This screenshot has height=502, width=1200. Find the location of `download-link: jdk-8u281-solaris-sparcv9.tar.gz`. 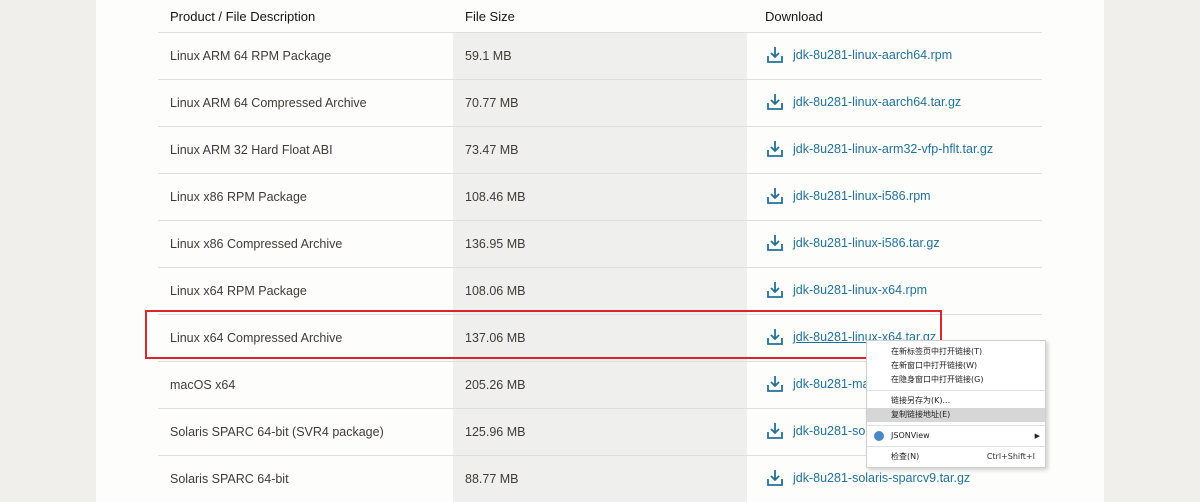

download-link: jdk-8u281-solaris-sparcv9.tar.gz is located at coordinates (867, 478).